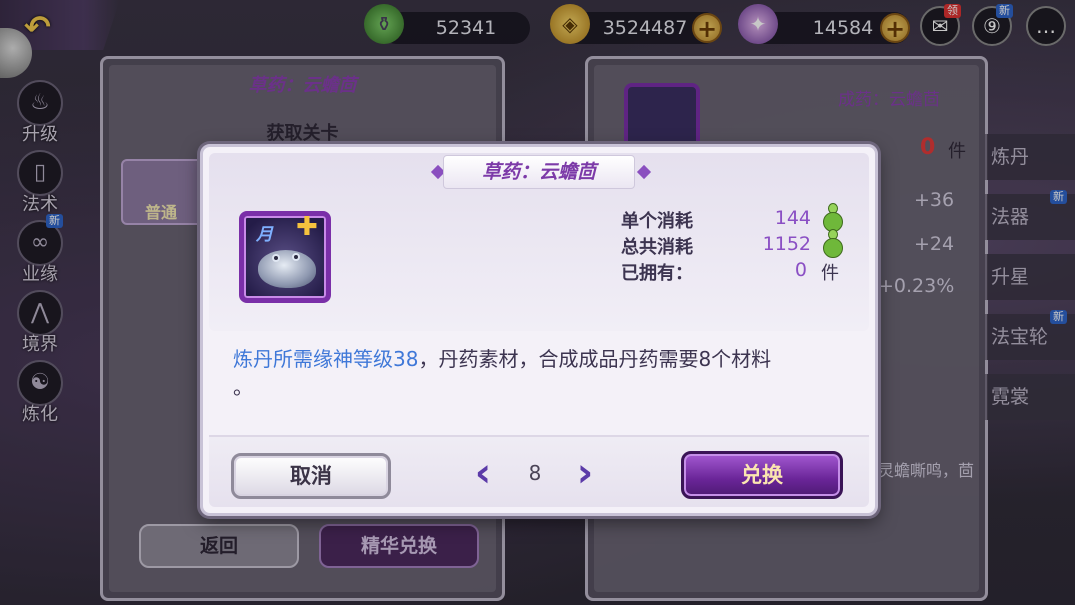 This screenshot has height=605, width=1075. I want to click on desc-end: 。, so click(243, 387).